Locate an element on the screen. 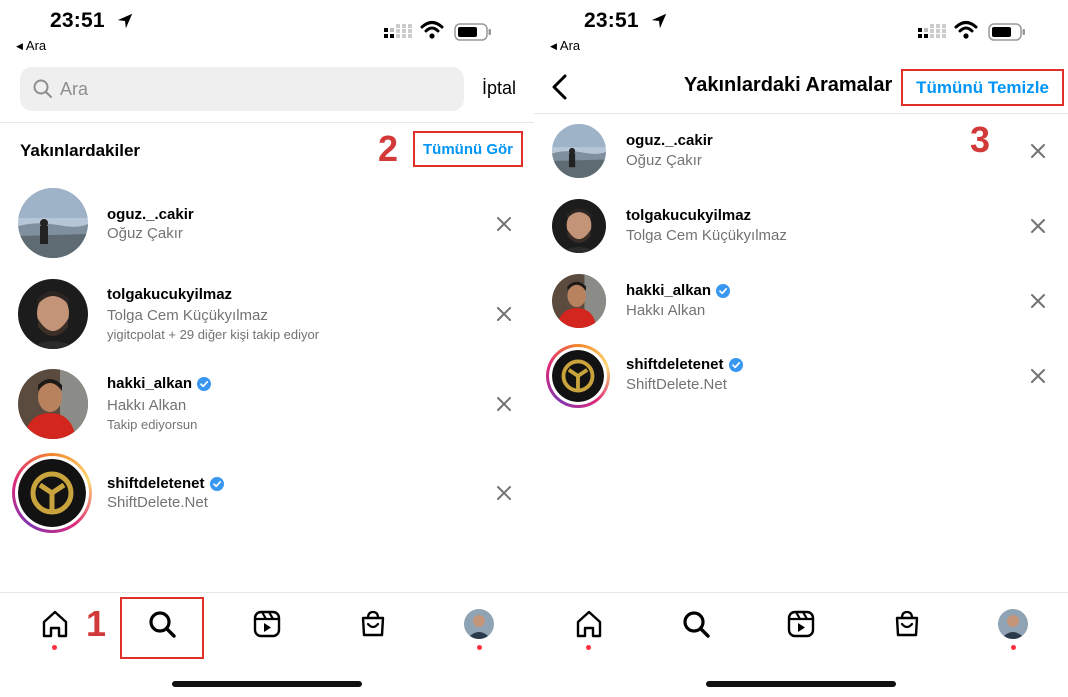 This screenshot has width=1068, height=697. bottom-tab-bar is located at coordinates (801, 644).